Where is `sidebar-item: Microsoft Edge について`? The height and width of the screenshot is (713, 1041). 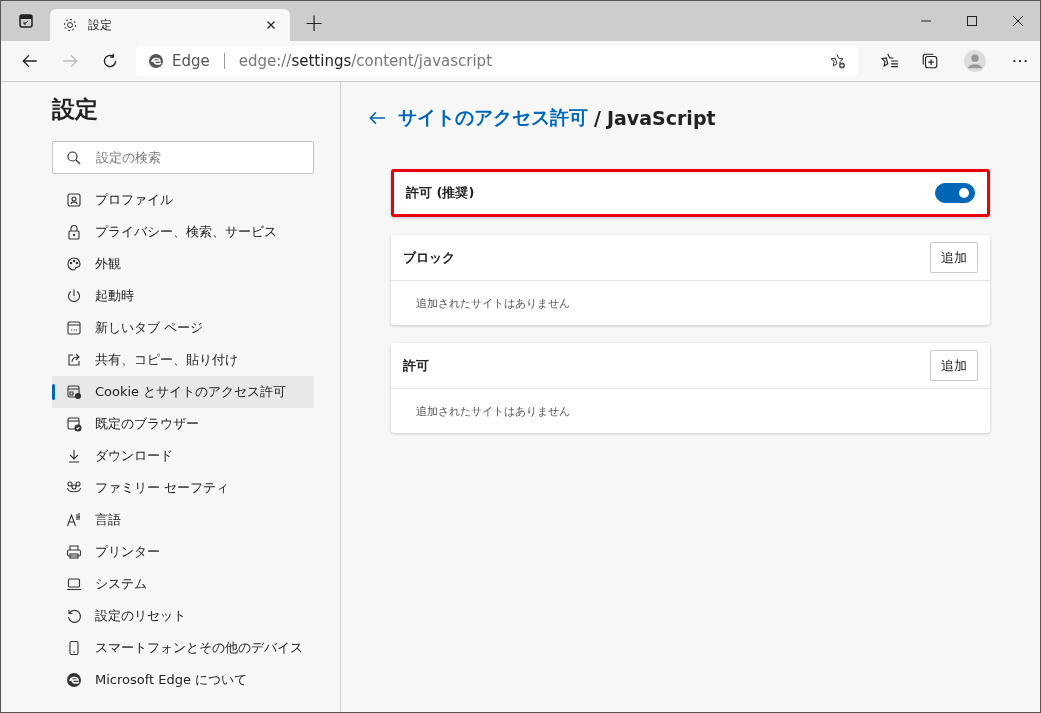
sidebar-item: Microsoft Edge について is located at coordinates (183, 680).